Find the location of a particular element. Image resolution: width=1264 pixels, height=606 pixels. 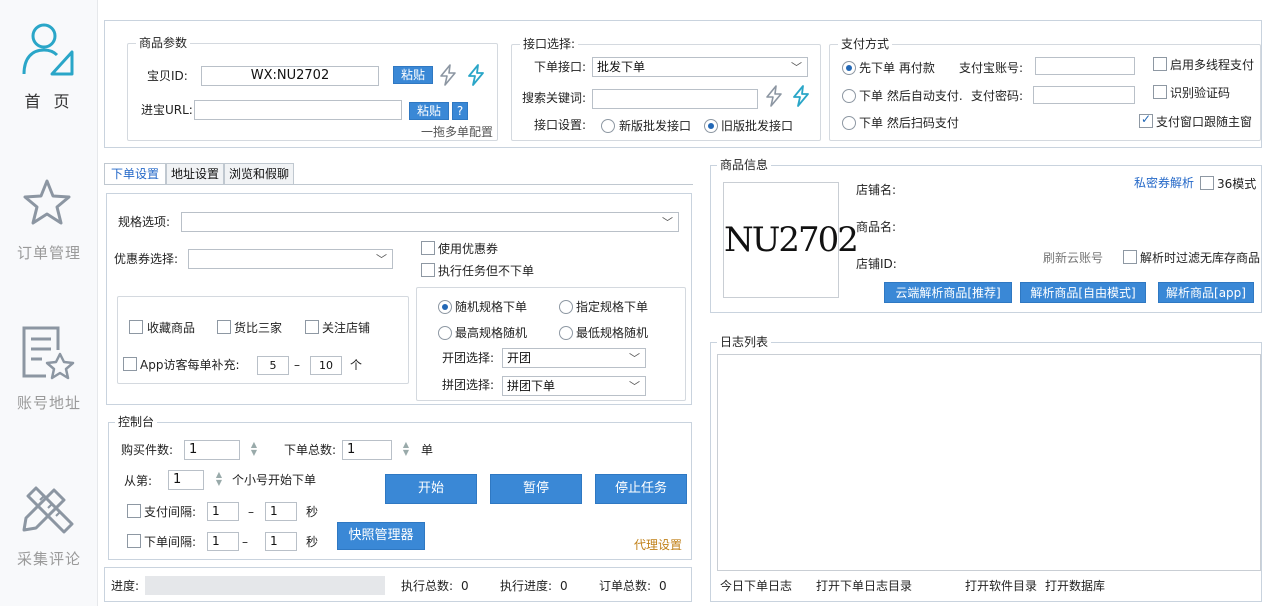

progress-bar is located at coordinates (265, 585).